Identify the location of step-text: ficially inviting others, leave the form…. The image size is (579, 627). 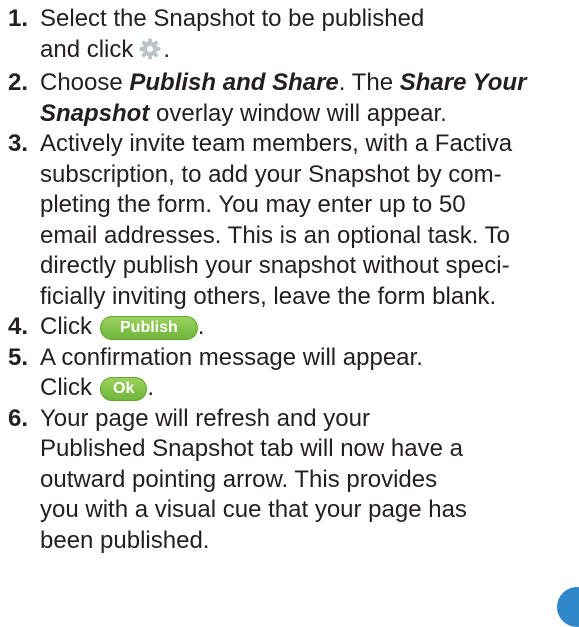
(268, 296).